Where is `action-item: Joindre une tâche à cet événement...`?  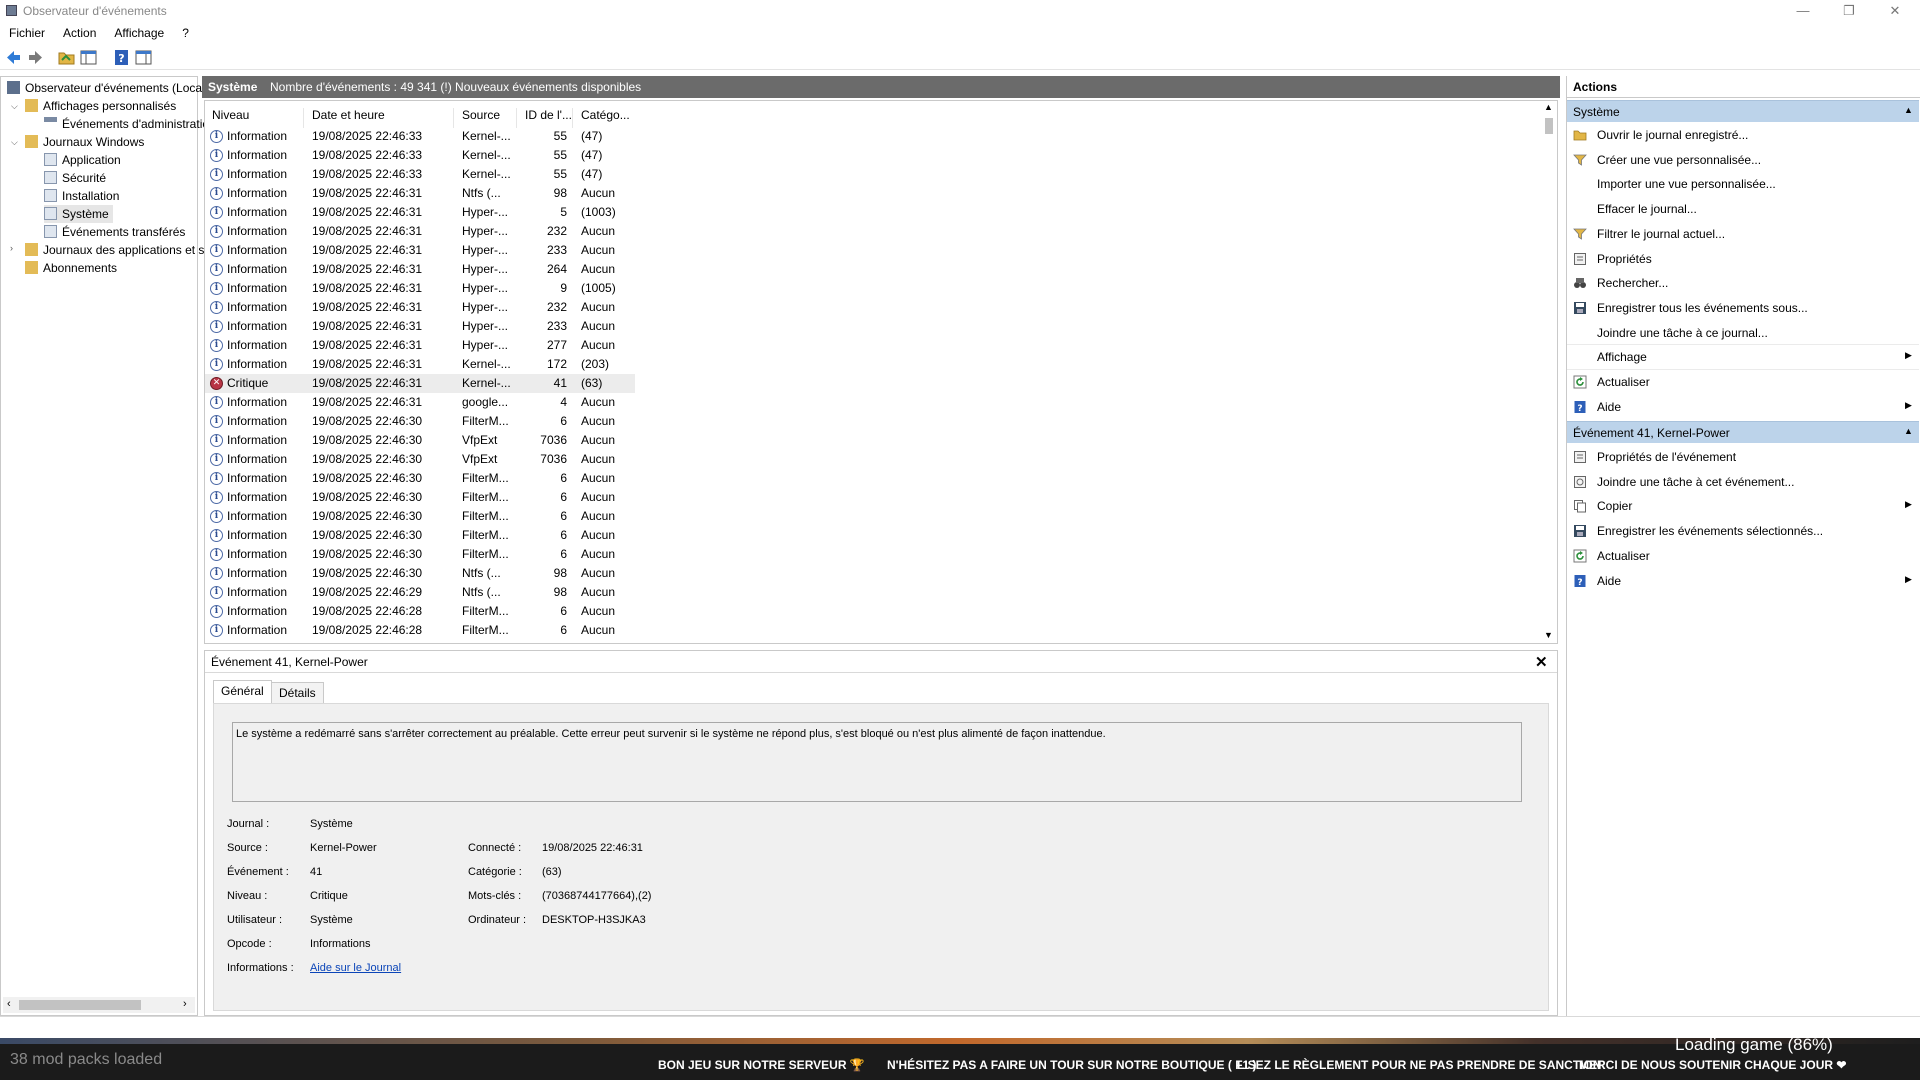
action-item: Joindre une tâche à cet événement... is located at coordinates (1743, 482).